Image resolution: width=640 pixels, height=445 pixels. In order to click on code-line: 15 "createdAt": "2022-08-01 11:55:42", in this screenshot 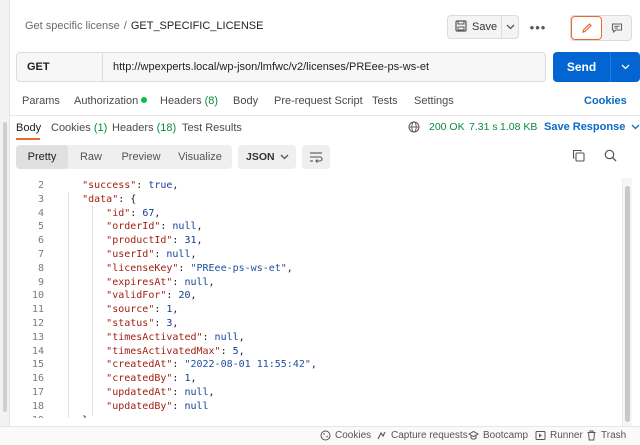, I will do `click(316, 365)`.